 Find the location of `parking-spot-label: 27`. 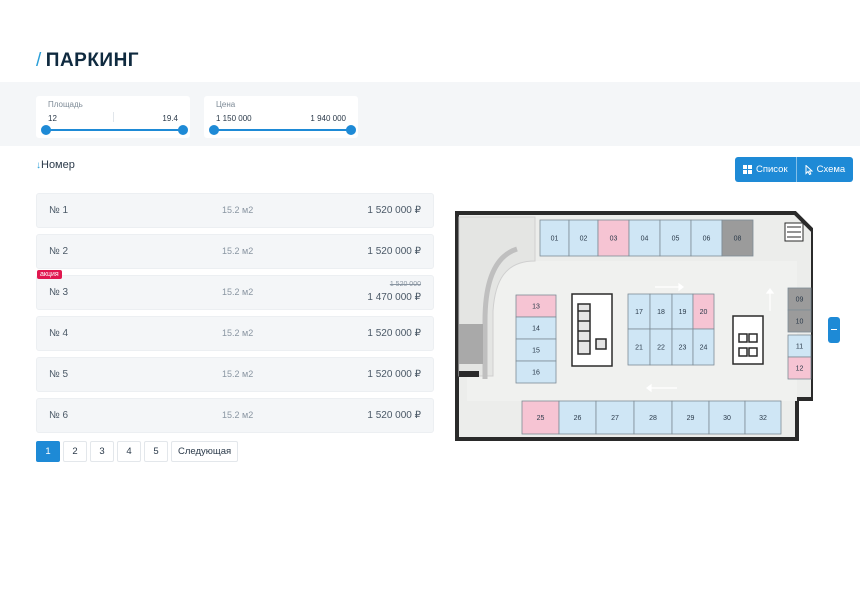

parking-spot-label: 27 is located at coordinates (615, 418).